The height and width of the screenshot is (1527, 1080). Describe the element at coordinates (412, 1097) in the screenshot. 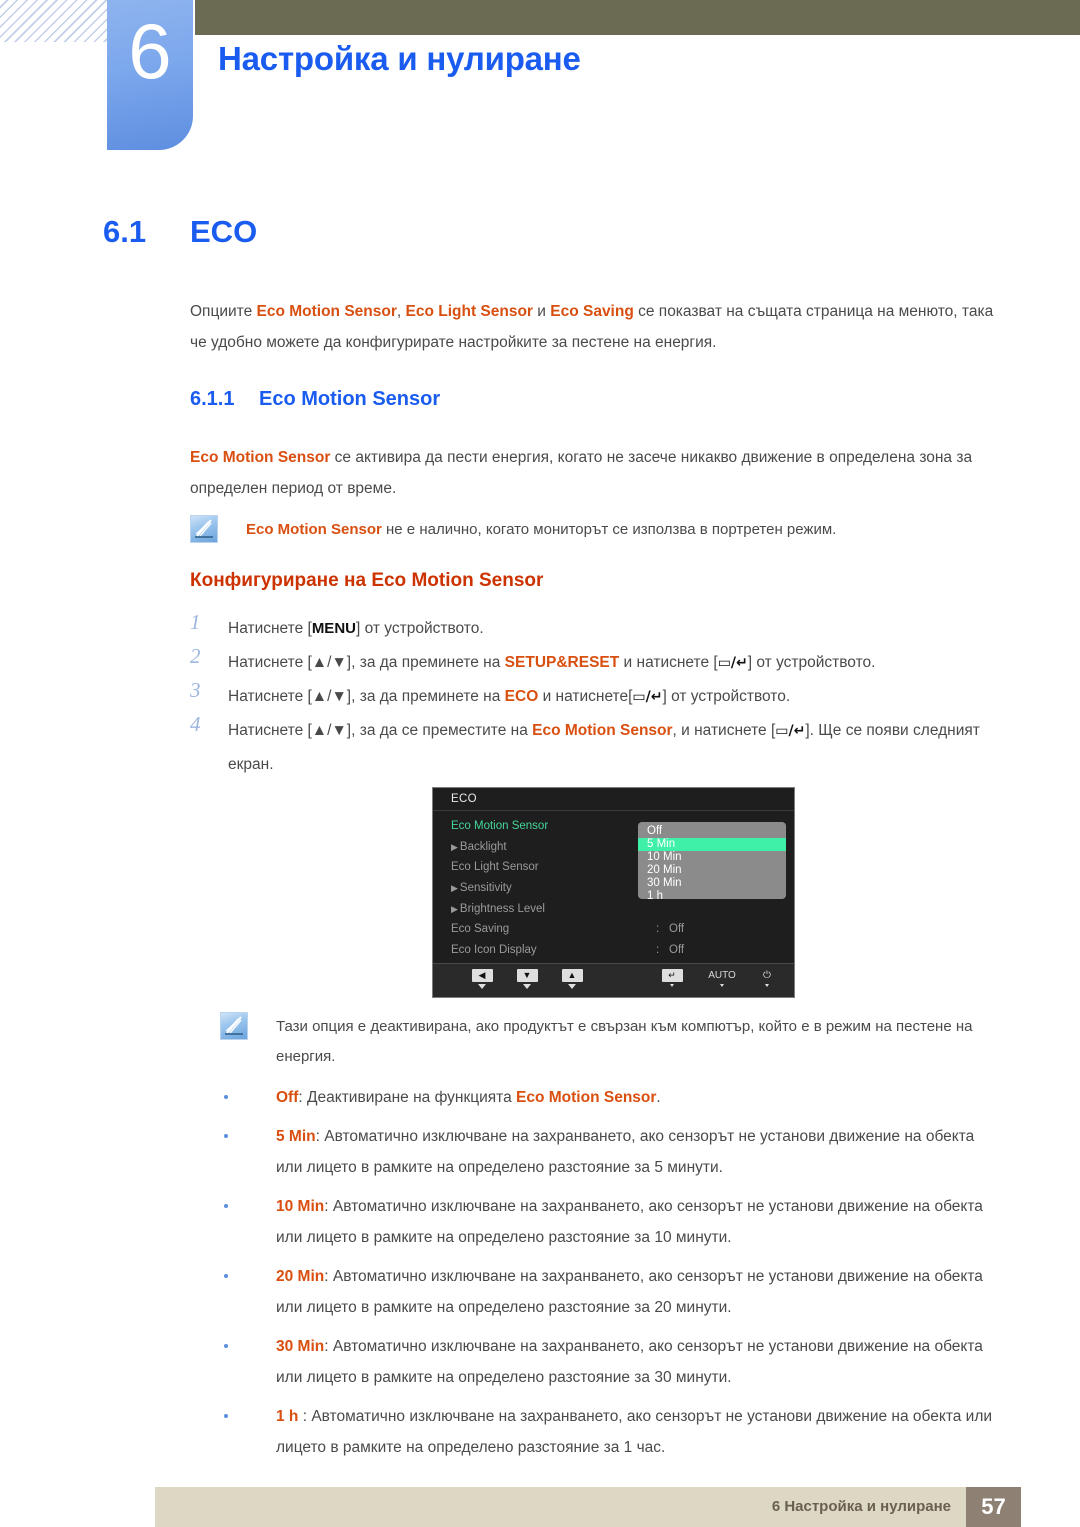

I see `bullet-body: Деактивиране на функцията` at that location.